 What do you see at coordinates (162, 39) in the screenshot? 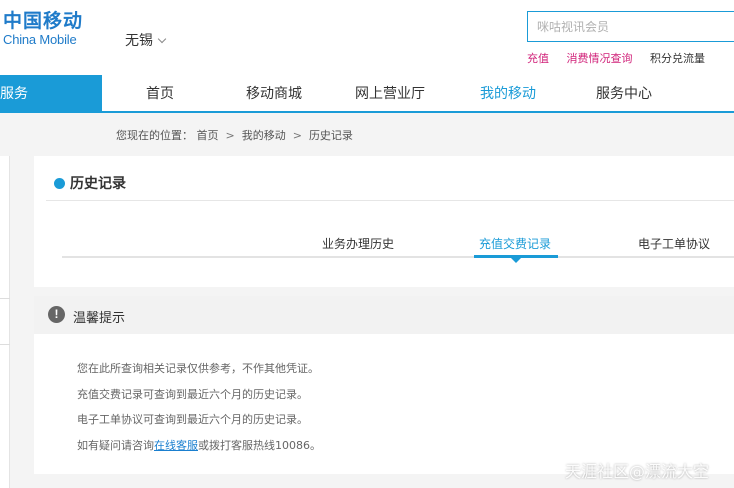
I see `chevron-down-icon` at bounding box center [162, 39].